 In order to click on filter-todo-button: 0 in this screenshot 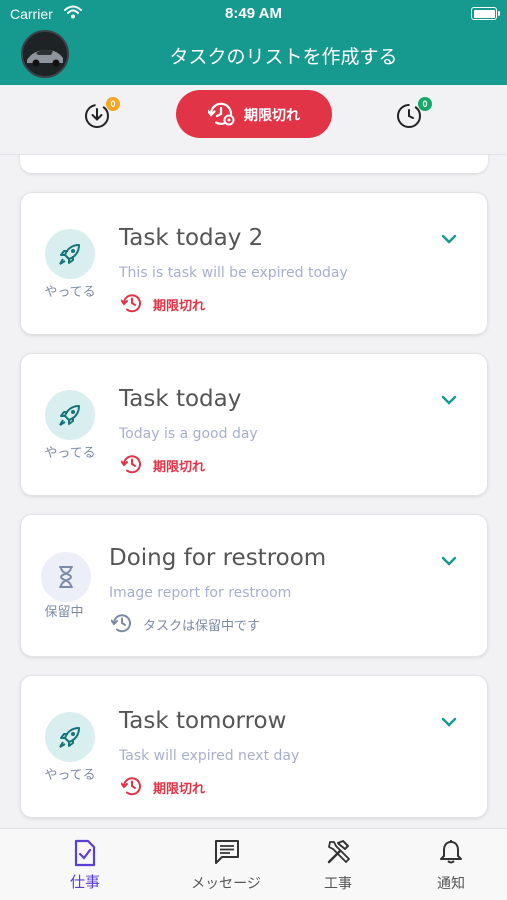, I will do `click(101, 115)`.